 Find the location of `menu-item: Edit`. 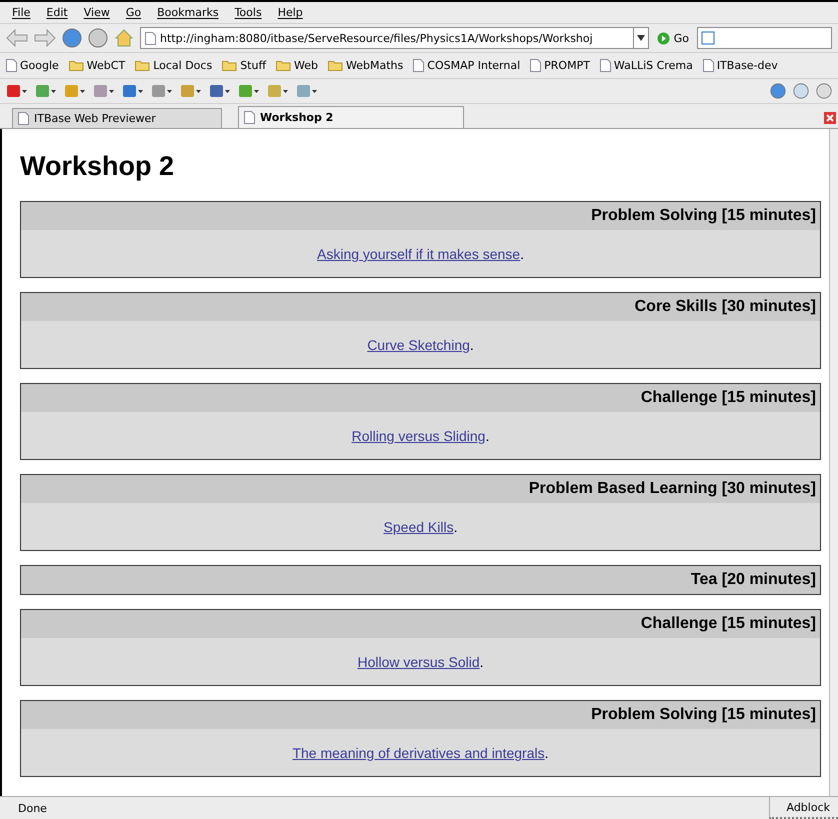

menu-item: Edit is located at coordinates (57, 12).